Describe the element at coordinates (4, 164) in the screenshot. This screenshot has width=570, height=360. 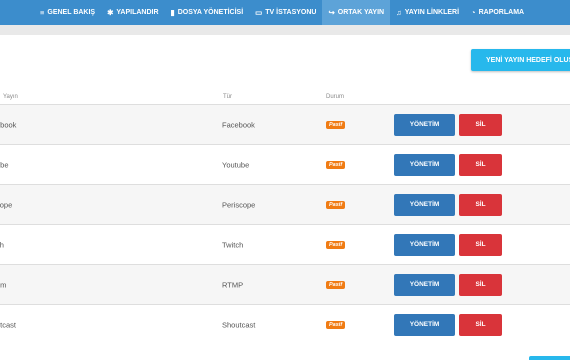
I see `stream-name: ube` at that location.